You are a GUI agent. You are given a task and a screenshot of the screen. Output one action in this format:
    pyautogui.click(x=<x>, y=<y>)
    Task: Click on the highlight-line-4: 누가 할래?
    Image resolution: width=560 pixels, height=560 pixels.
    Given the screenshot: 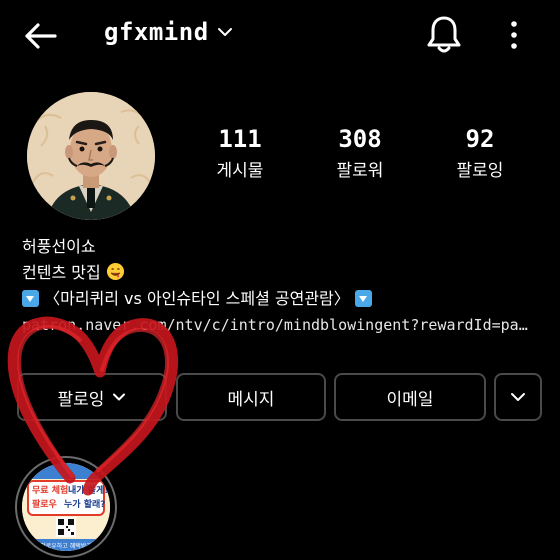 What is the action you would take?
    pyautogui.click(x=84, y=504)
    